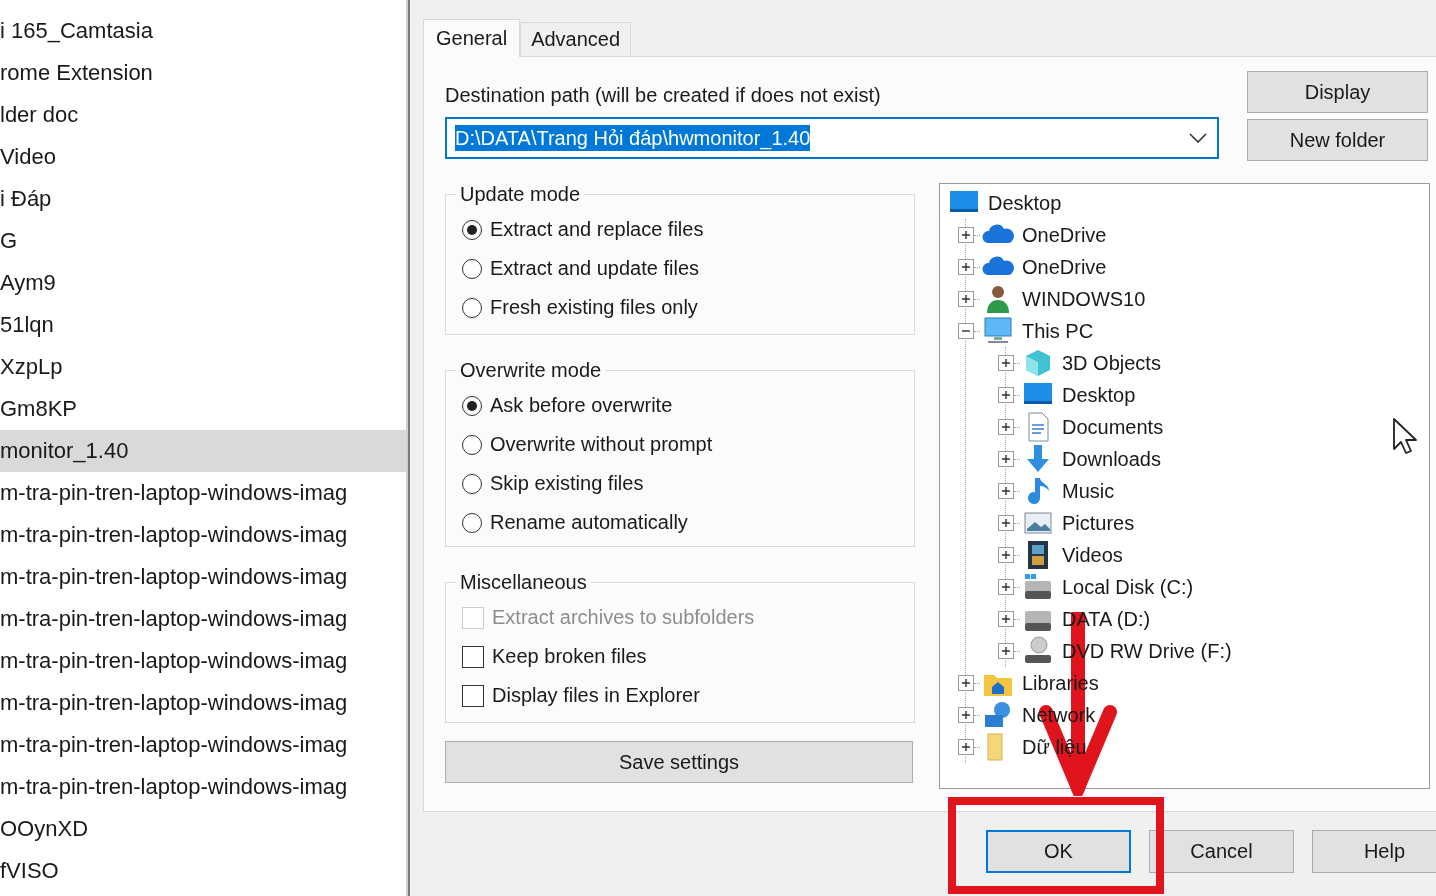 The image size is (1436, 896). What do you see at coordinates (679, 762) in the screenshot?
I see `save-settings-button: Save settings` at bounding box center [679, 762].